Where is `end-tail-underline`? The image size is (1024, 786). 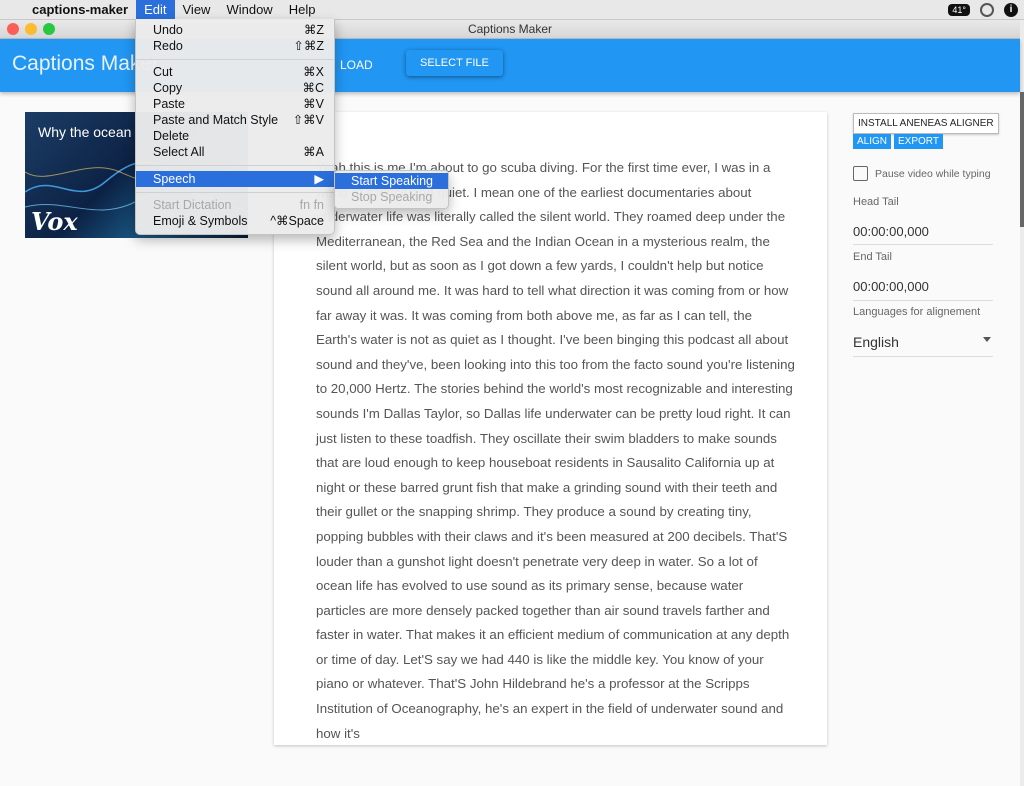 end-tail-underline is located at coordinates (923, 300).